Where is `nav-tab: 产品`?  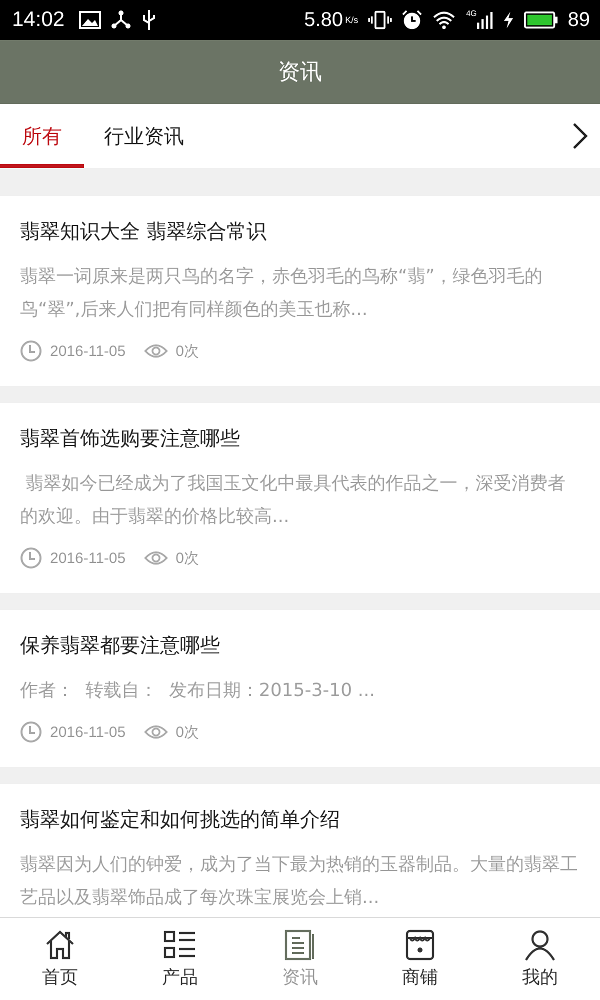 nav-tab: 产品 is located at coordinates (180, 959).